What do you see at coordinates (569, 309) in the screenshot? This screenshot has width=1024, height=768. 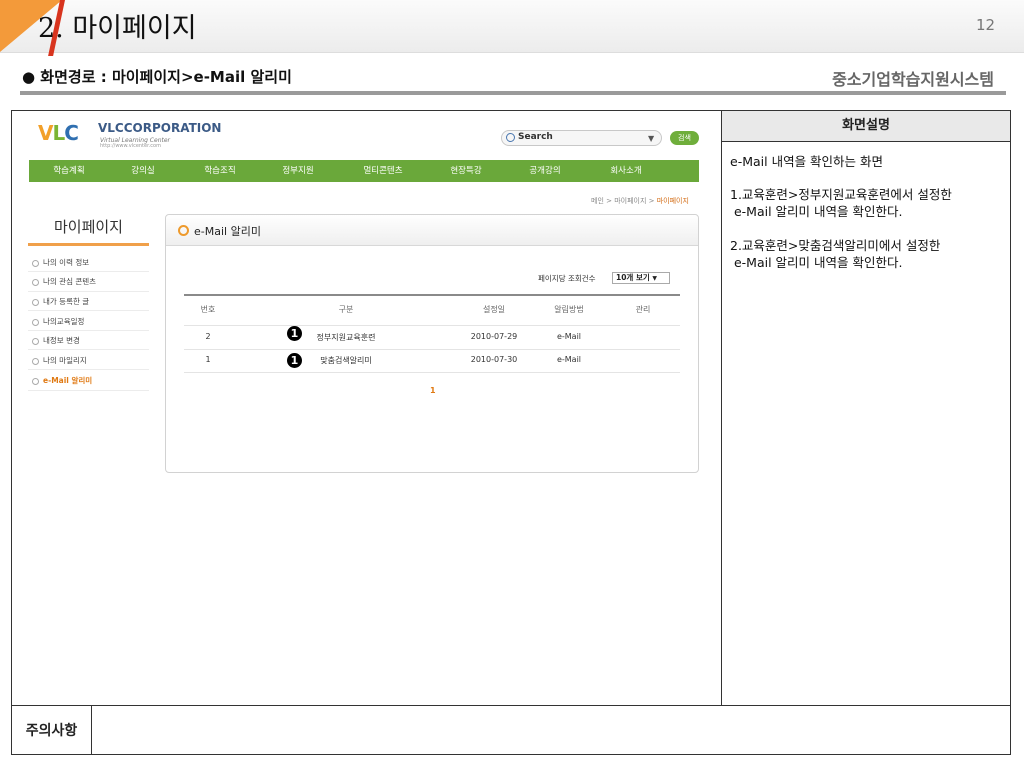 I see `column-header-method: 알림방법` at bounding box center [569, 309].